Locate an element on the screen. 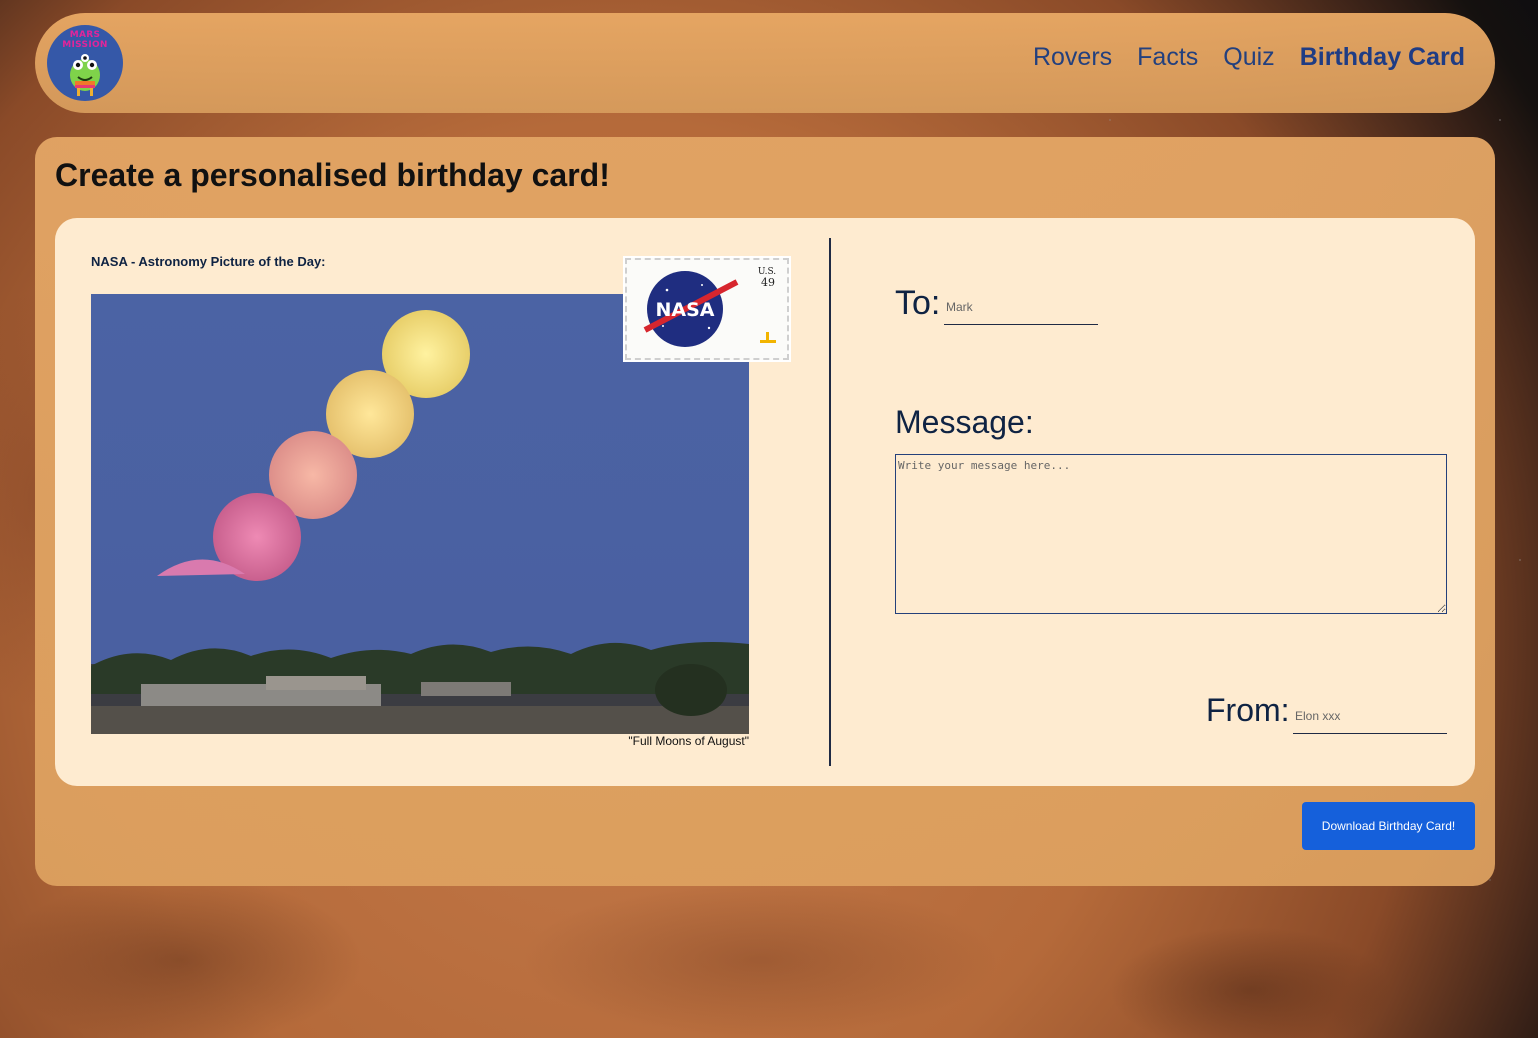 The height and width of the screenshot is (1038, 1538). message-label: Message: is located at coordinates (964, 422).